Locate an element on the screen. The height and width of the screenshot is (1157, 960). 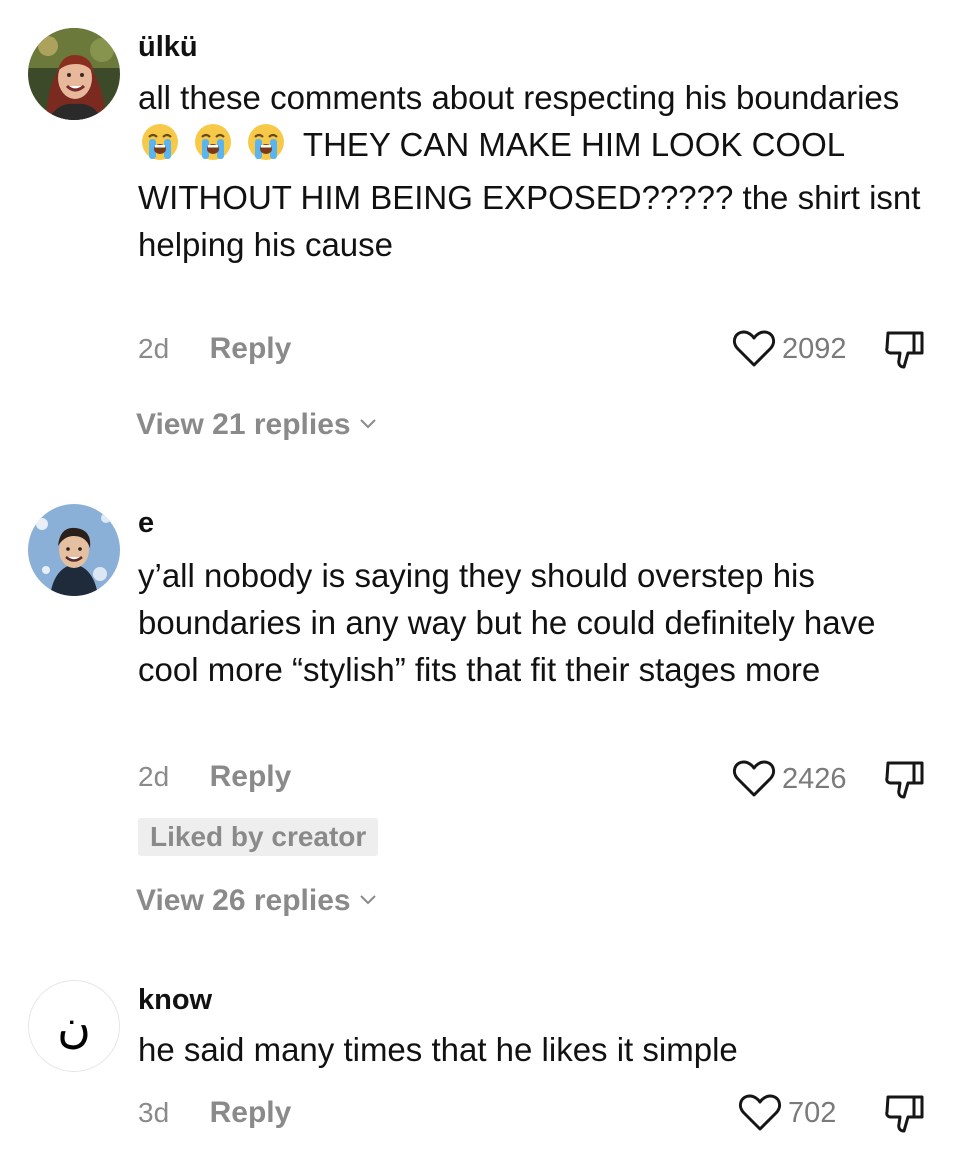
heart-outline-icon is located at coordinates (760, 1113).